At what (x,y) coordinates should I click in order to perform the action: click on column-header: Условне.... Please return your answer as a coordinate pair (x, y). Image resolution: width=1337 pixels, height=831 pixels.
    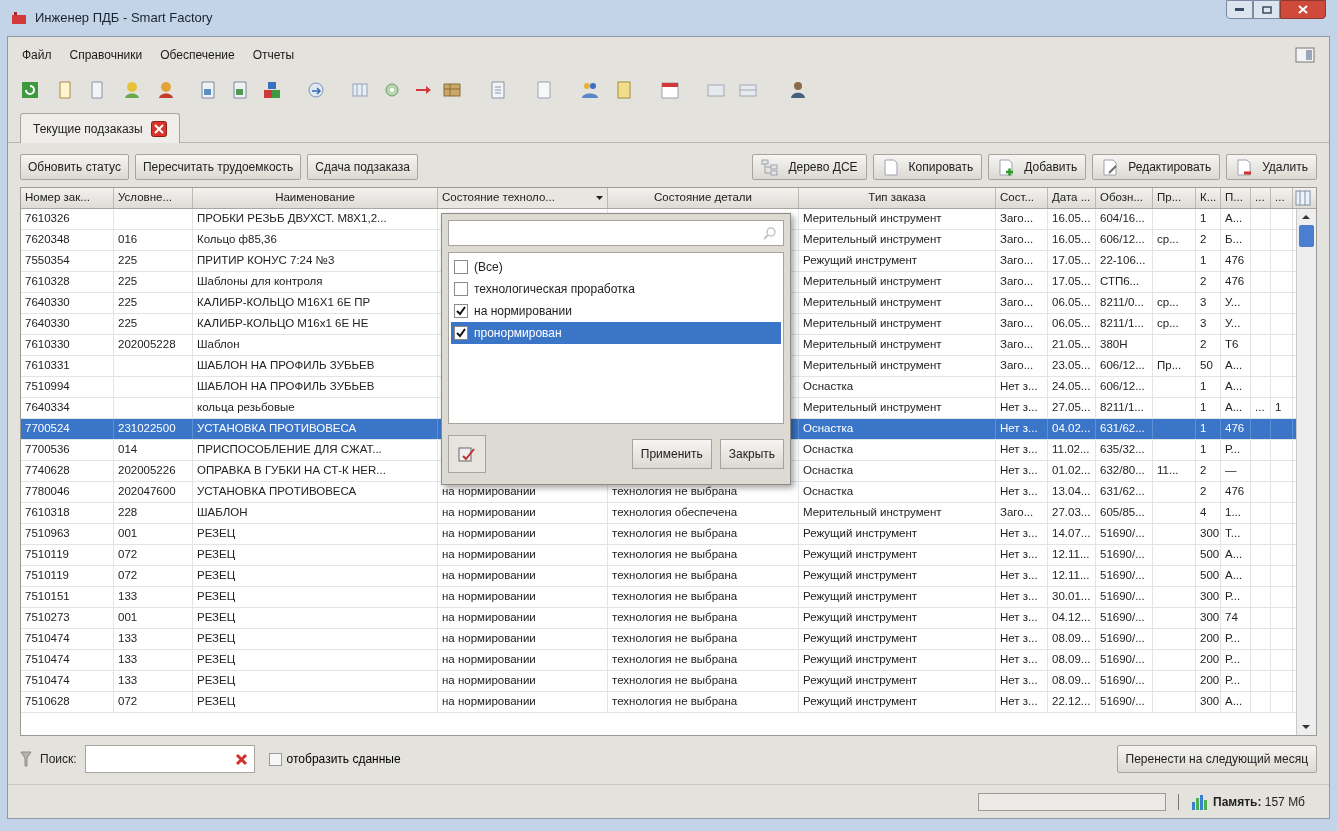
    Looking at the image, I should click on (153, 198).